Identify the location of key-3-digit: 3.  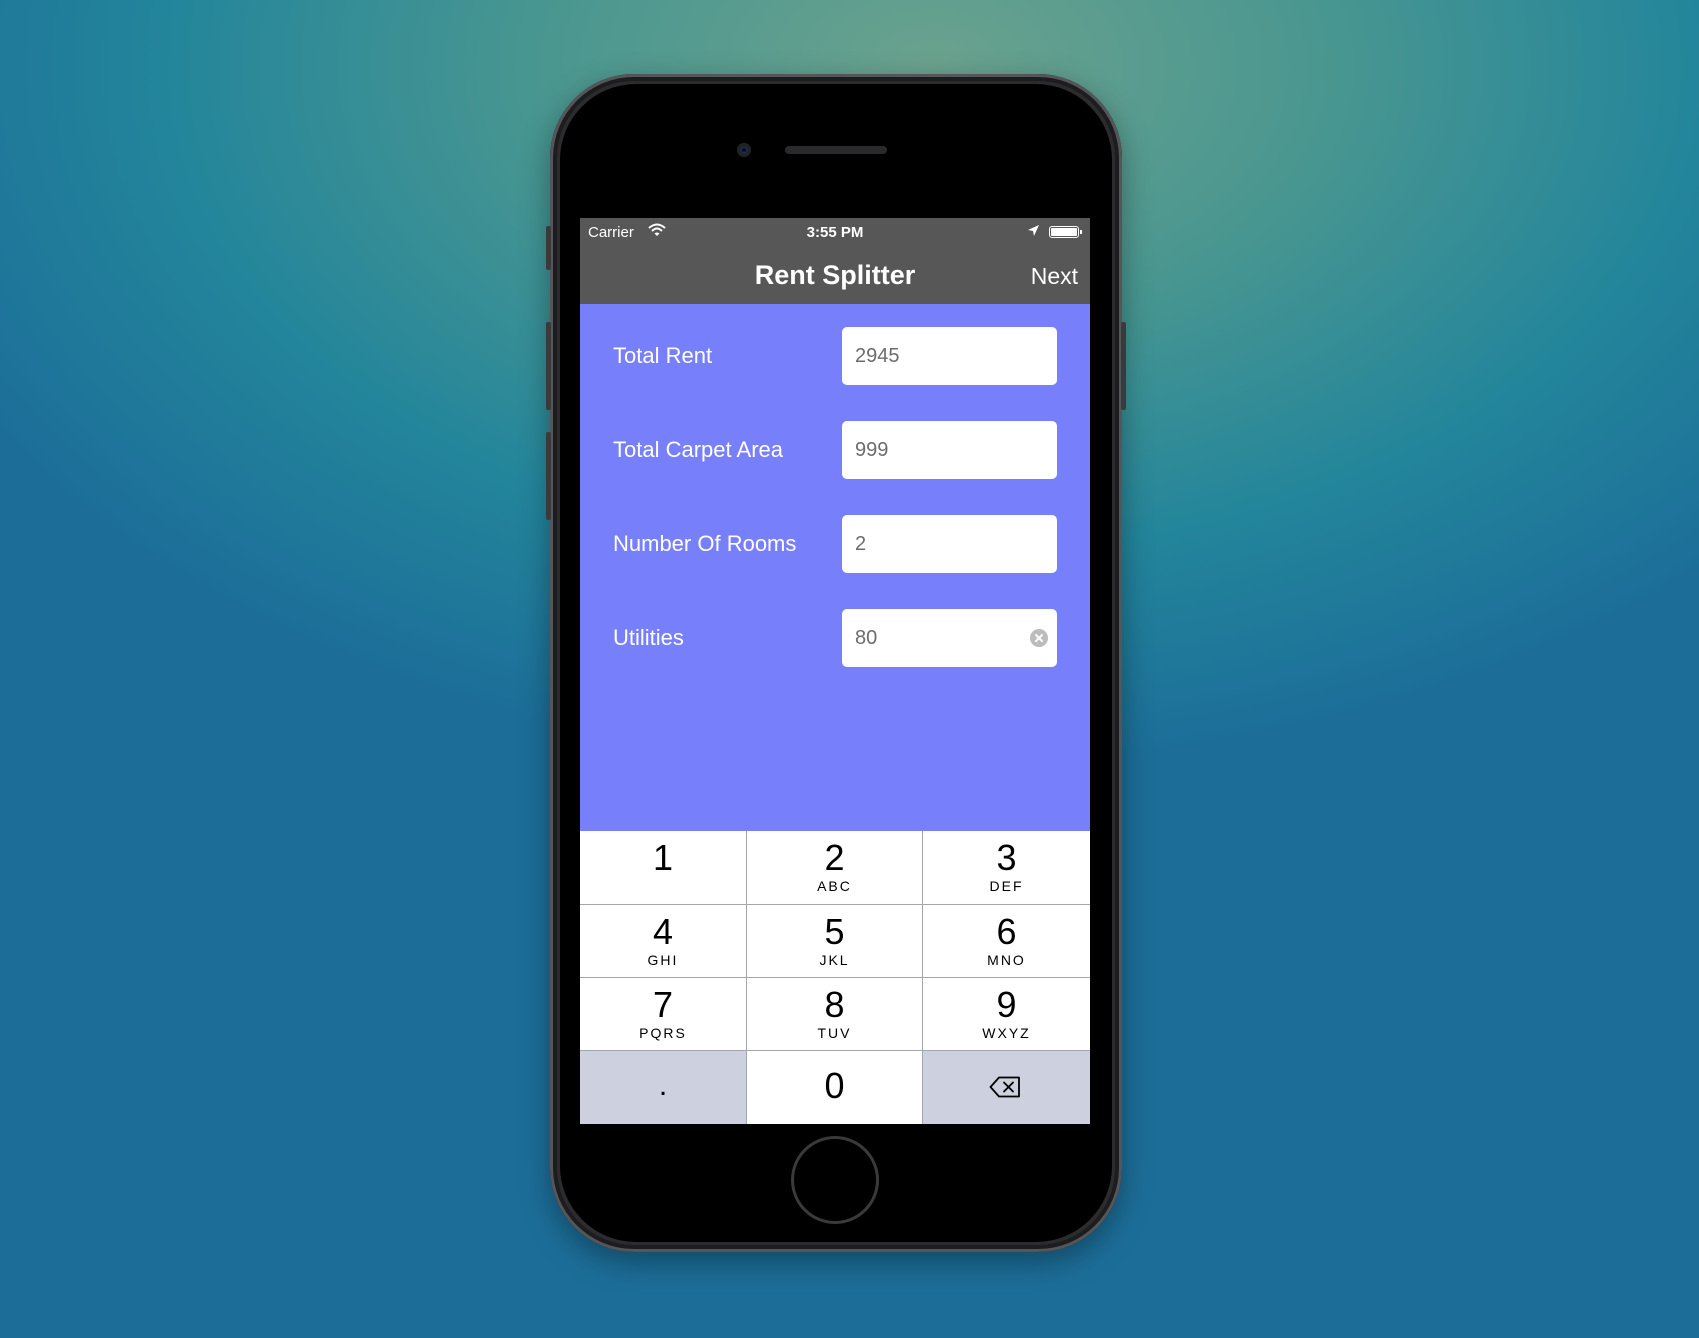
(1006, 857).